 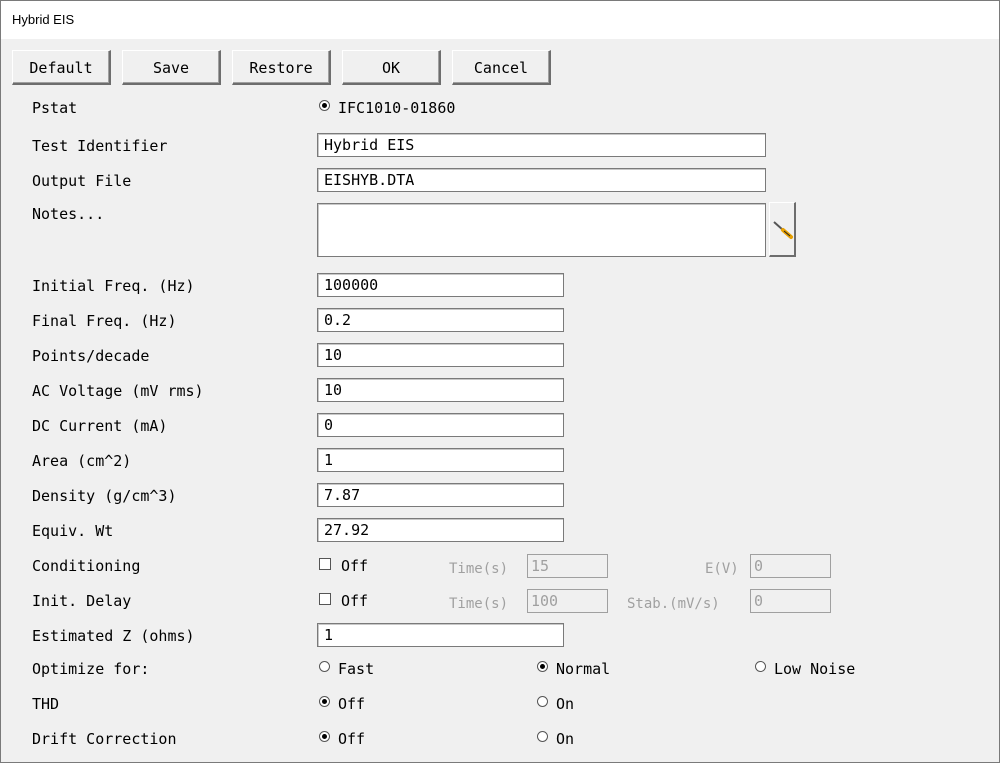 I want to click on optimize-label: Optimize for:, so click(x=91, y=669).